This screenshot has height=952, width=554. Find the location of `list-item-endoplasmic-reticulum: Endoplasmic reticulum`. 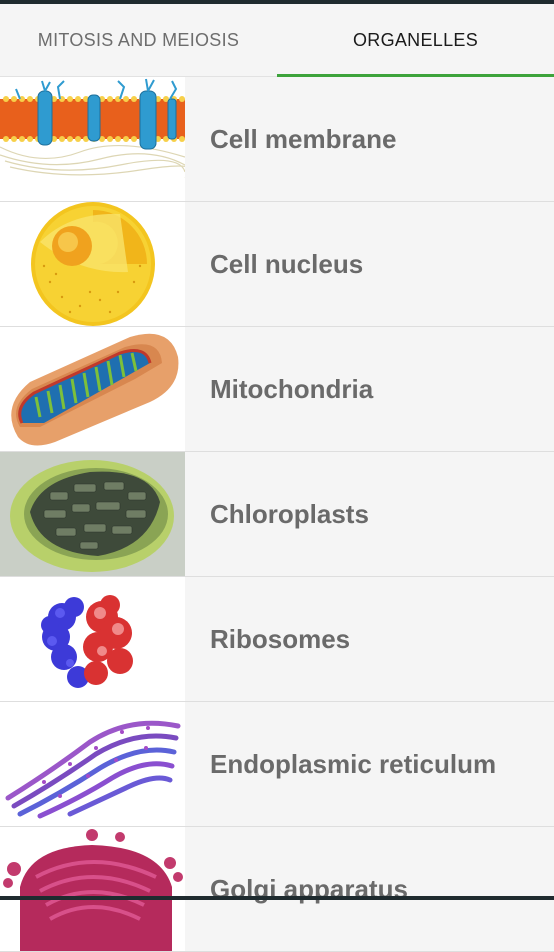

list-item-endoplasmic-reticulum: Endoplasmic reticulum is located at coordinates (277, 764).